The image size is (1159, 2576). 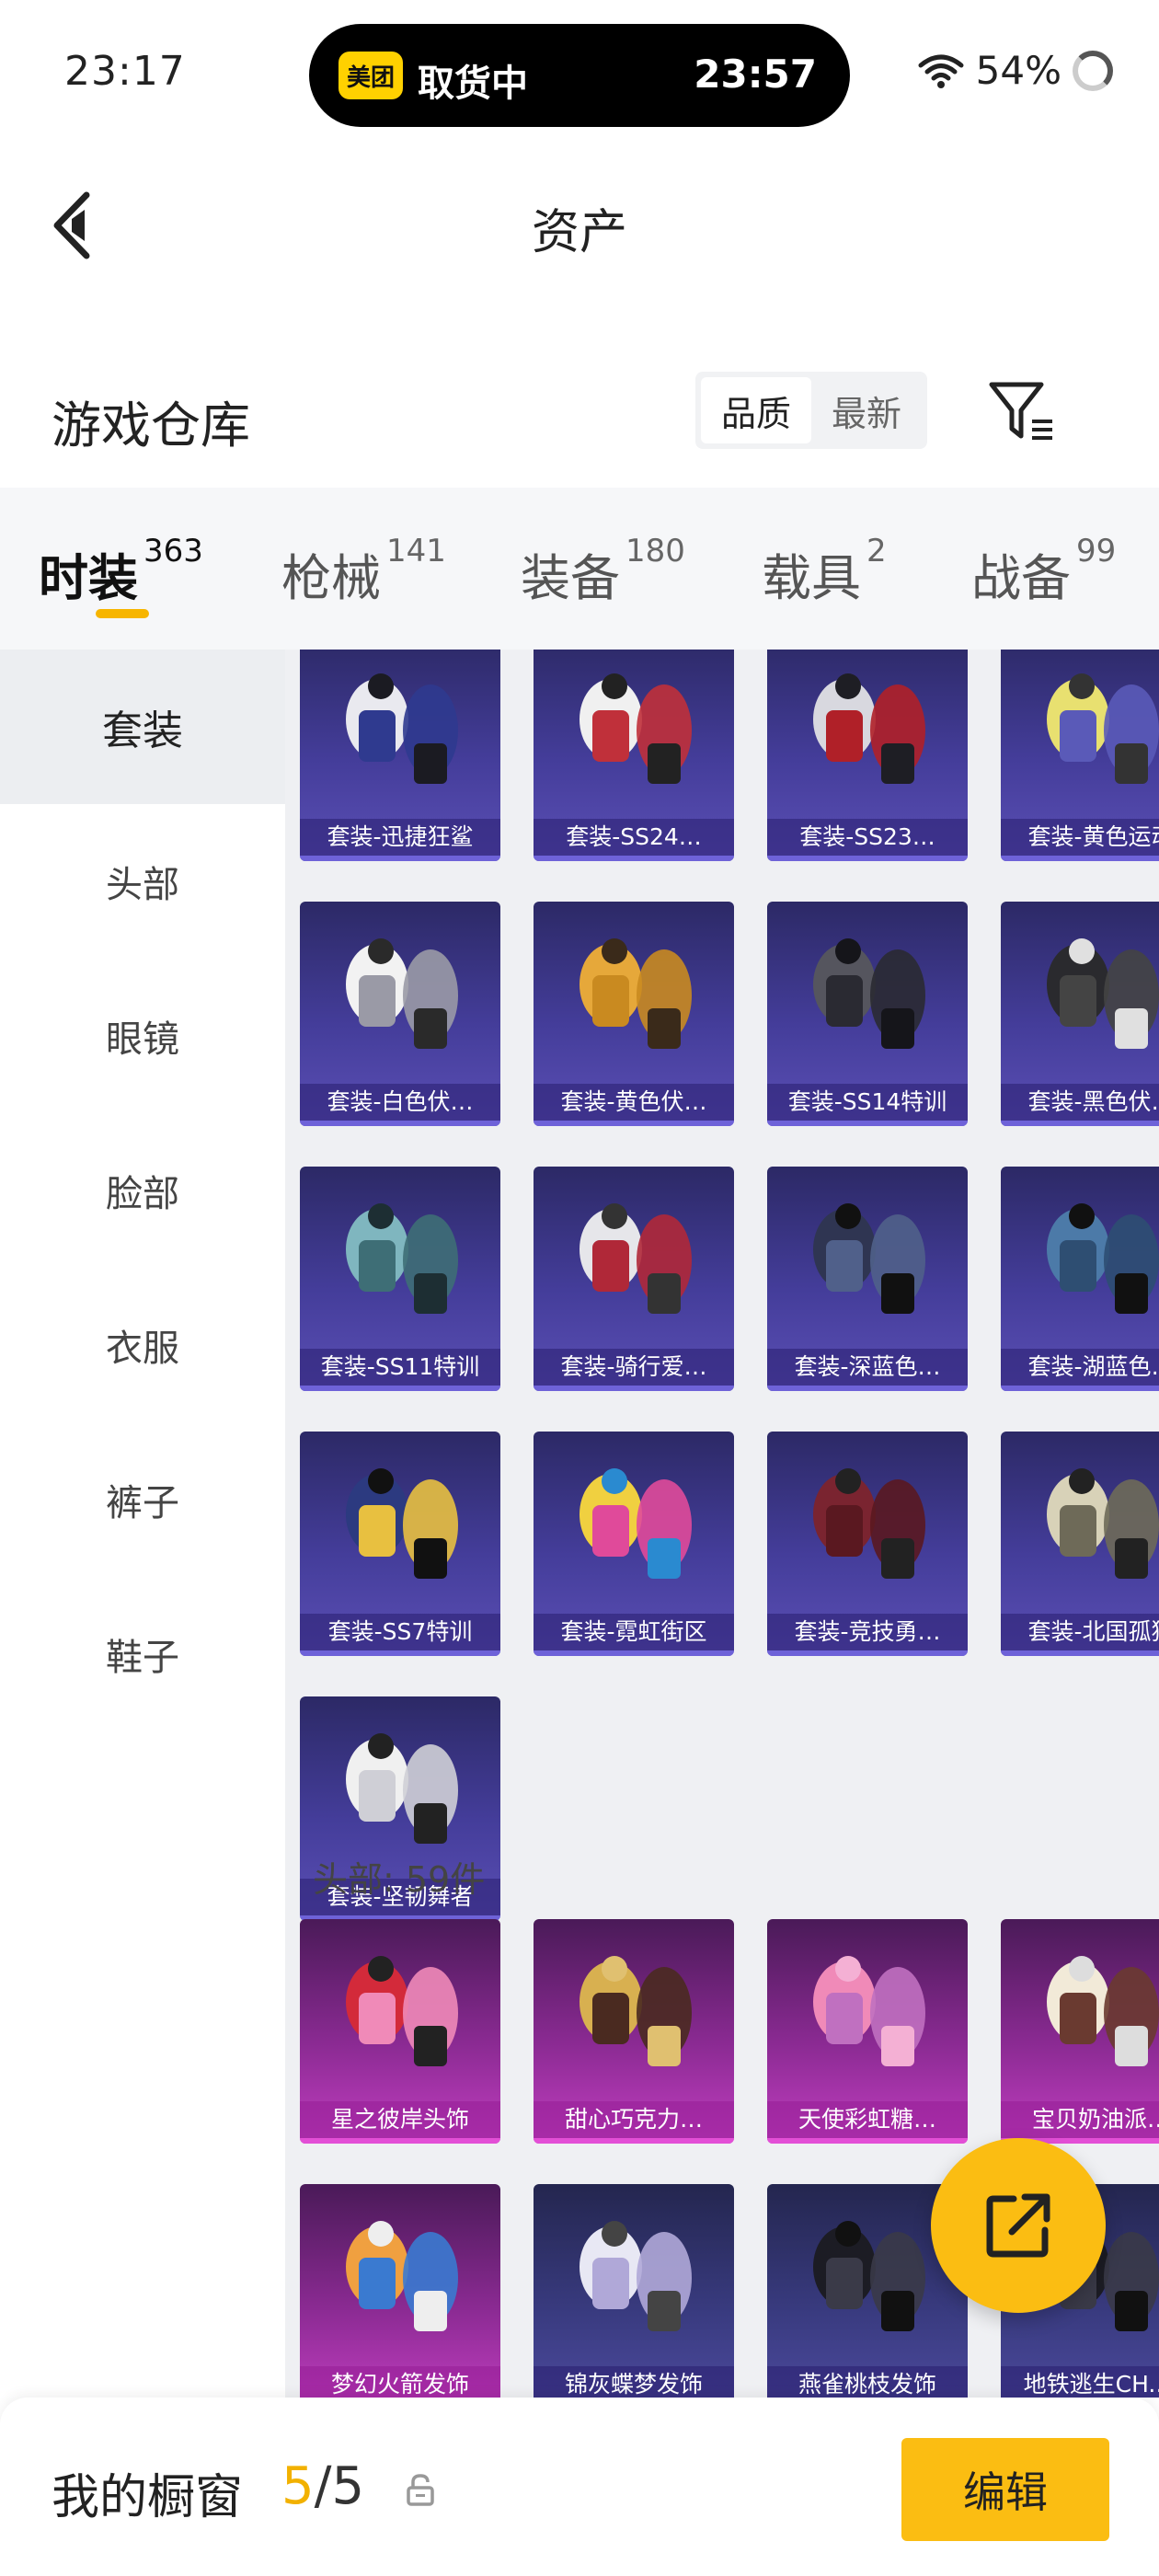 I want to click on showcase-count: 5/5, so click(x=322, y=2486).